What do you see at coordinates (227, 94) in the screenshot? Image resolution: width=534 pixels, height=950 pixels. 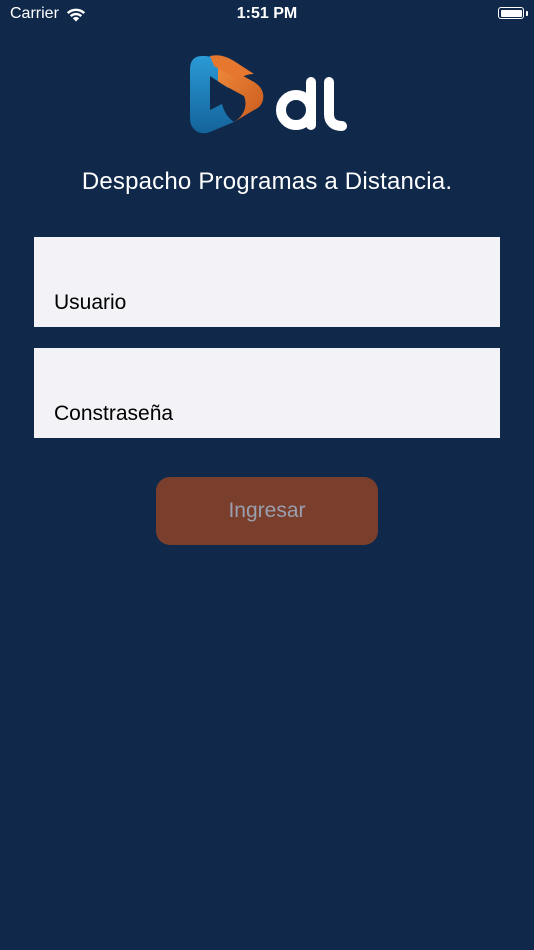 I see `play-logo-icon` at bounding box center [227, 94].